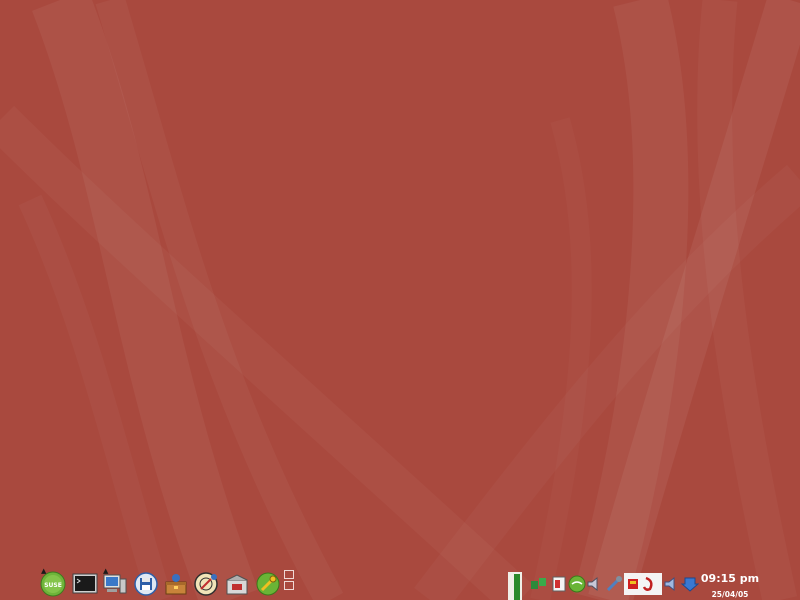 The width and height of the screenshot is (800, 600). I want to click on tray-download, so click(690, 584).